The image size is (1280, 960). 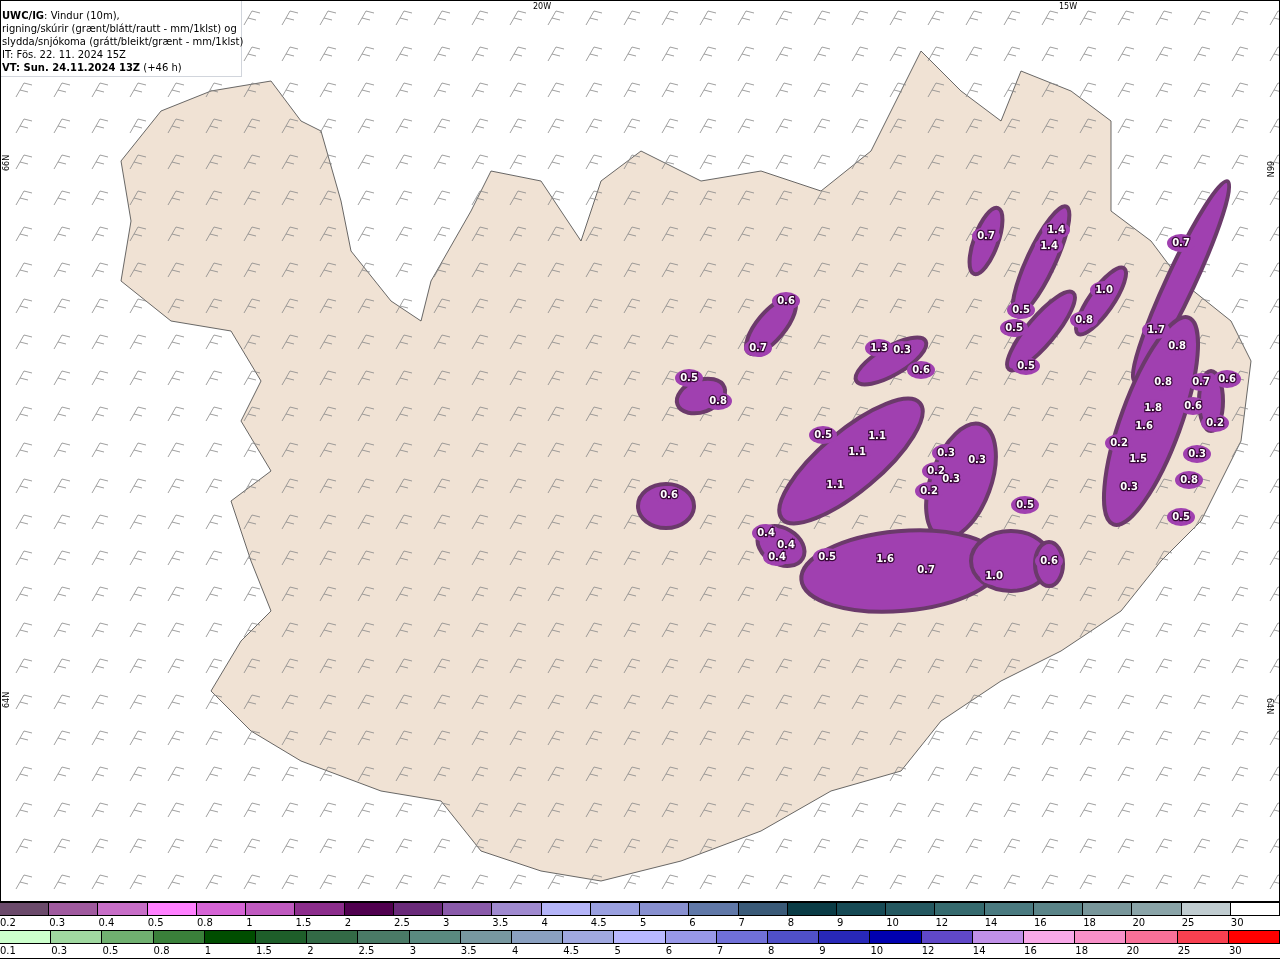 I want to click on legend-label: 0.8, so click(x=161, y=951).